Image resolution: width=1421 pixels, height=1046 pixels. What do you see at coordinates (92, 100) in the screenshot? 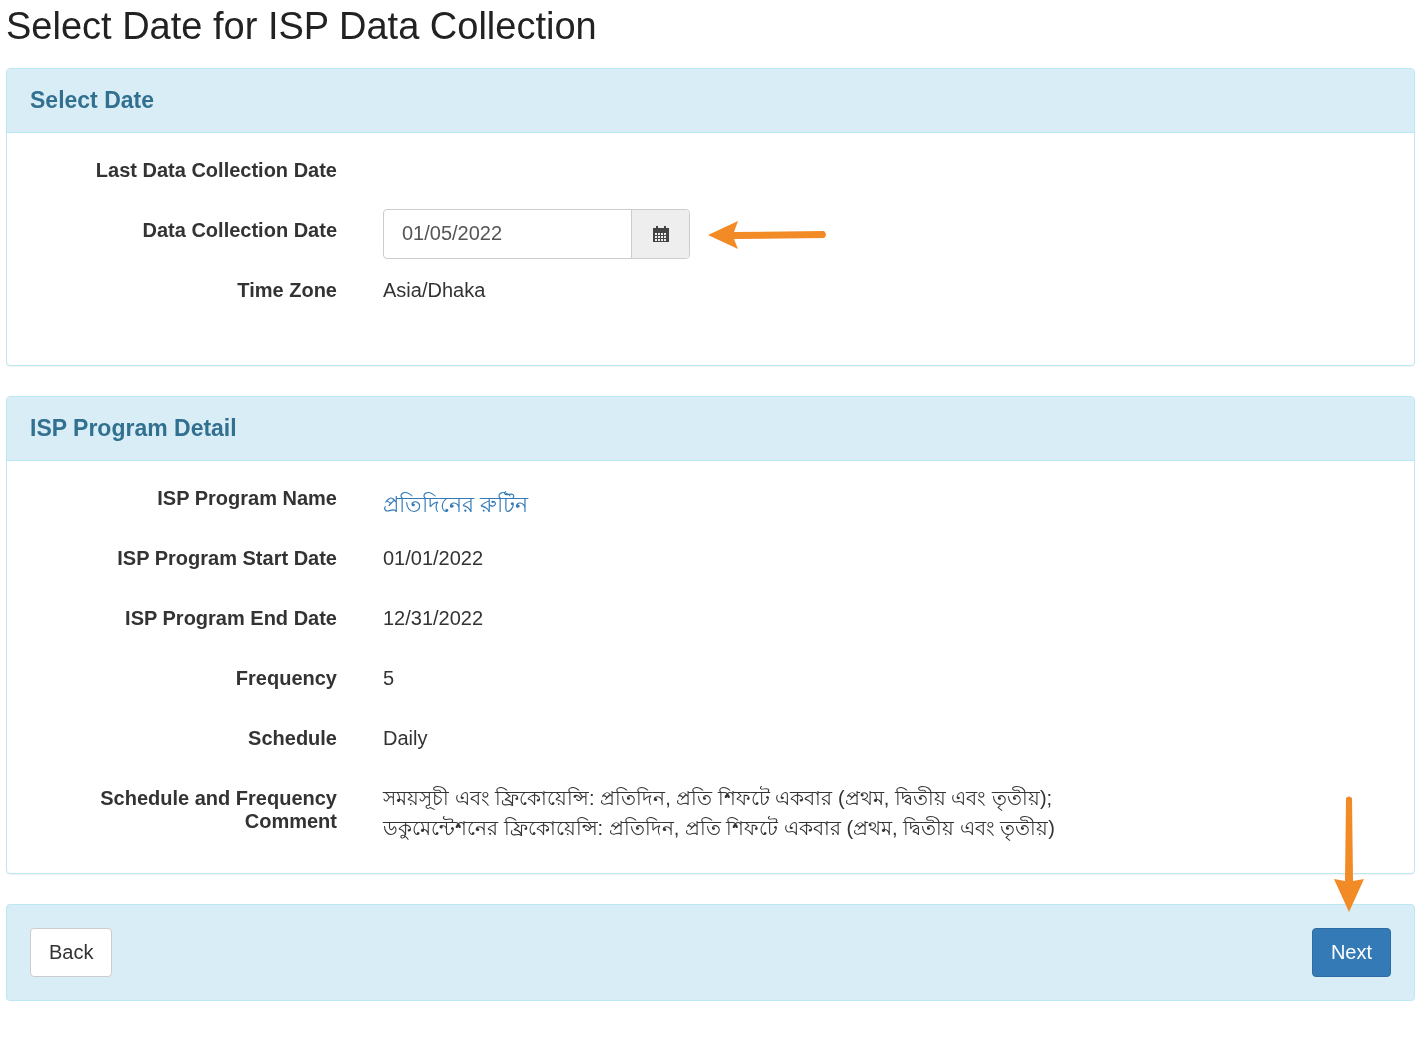
I see `panel-title: Select Date` at bounding box center [92, 100].